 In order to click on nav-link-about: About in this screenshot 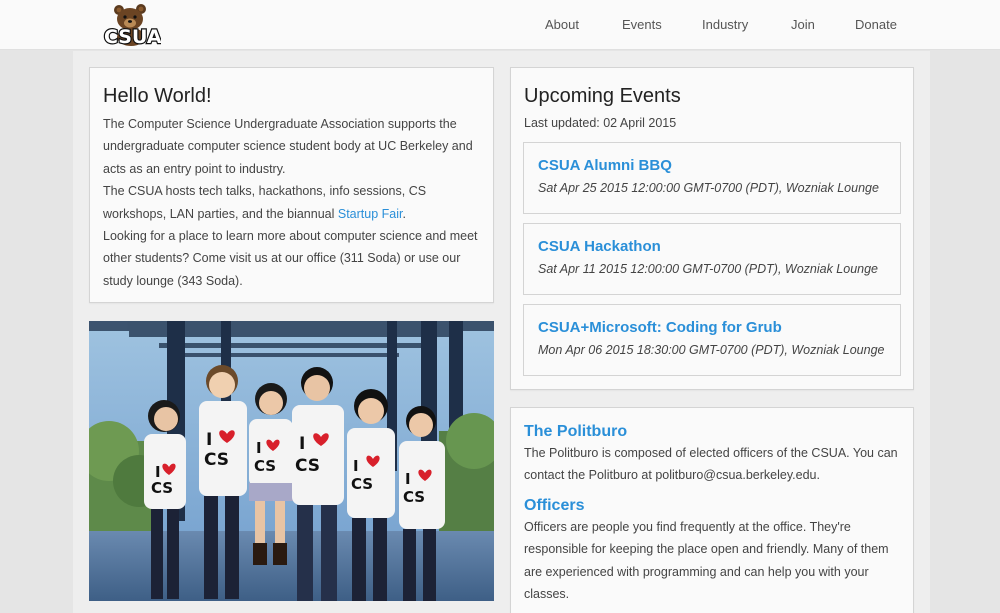, I will do `click(562, 24)`.